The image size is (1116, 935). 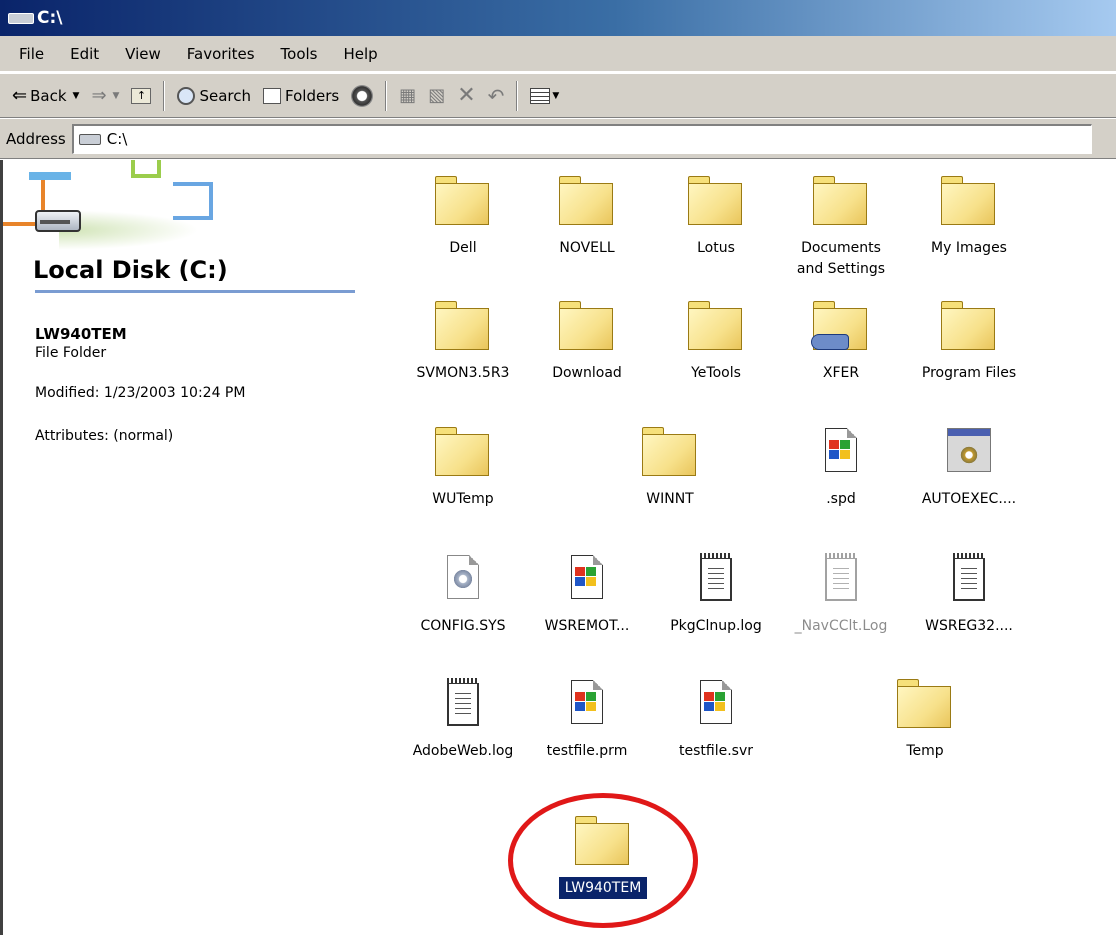 I want to click on back-dropdown-icon: ▼, so click(x=76, y=96).